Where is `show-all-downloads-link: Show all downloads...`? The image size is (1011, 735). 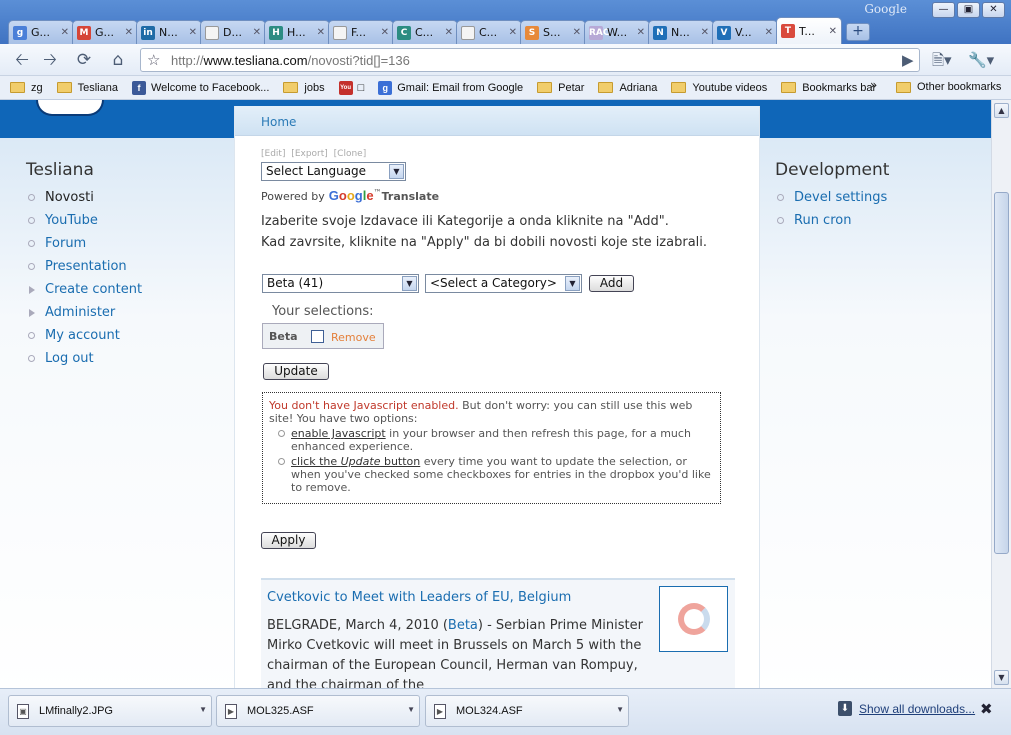
show-all-downloads-link: Show all downloads... is located at coordinates (917, 709).